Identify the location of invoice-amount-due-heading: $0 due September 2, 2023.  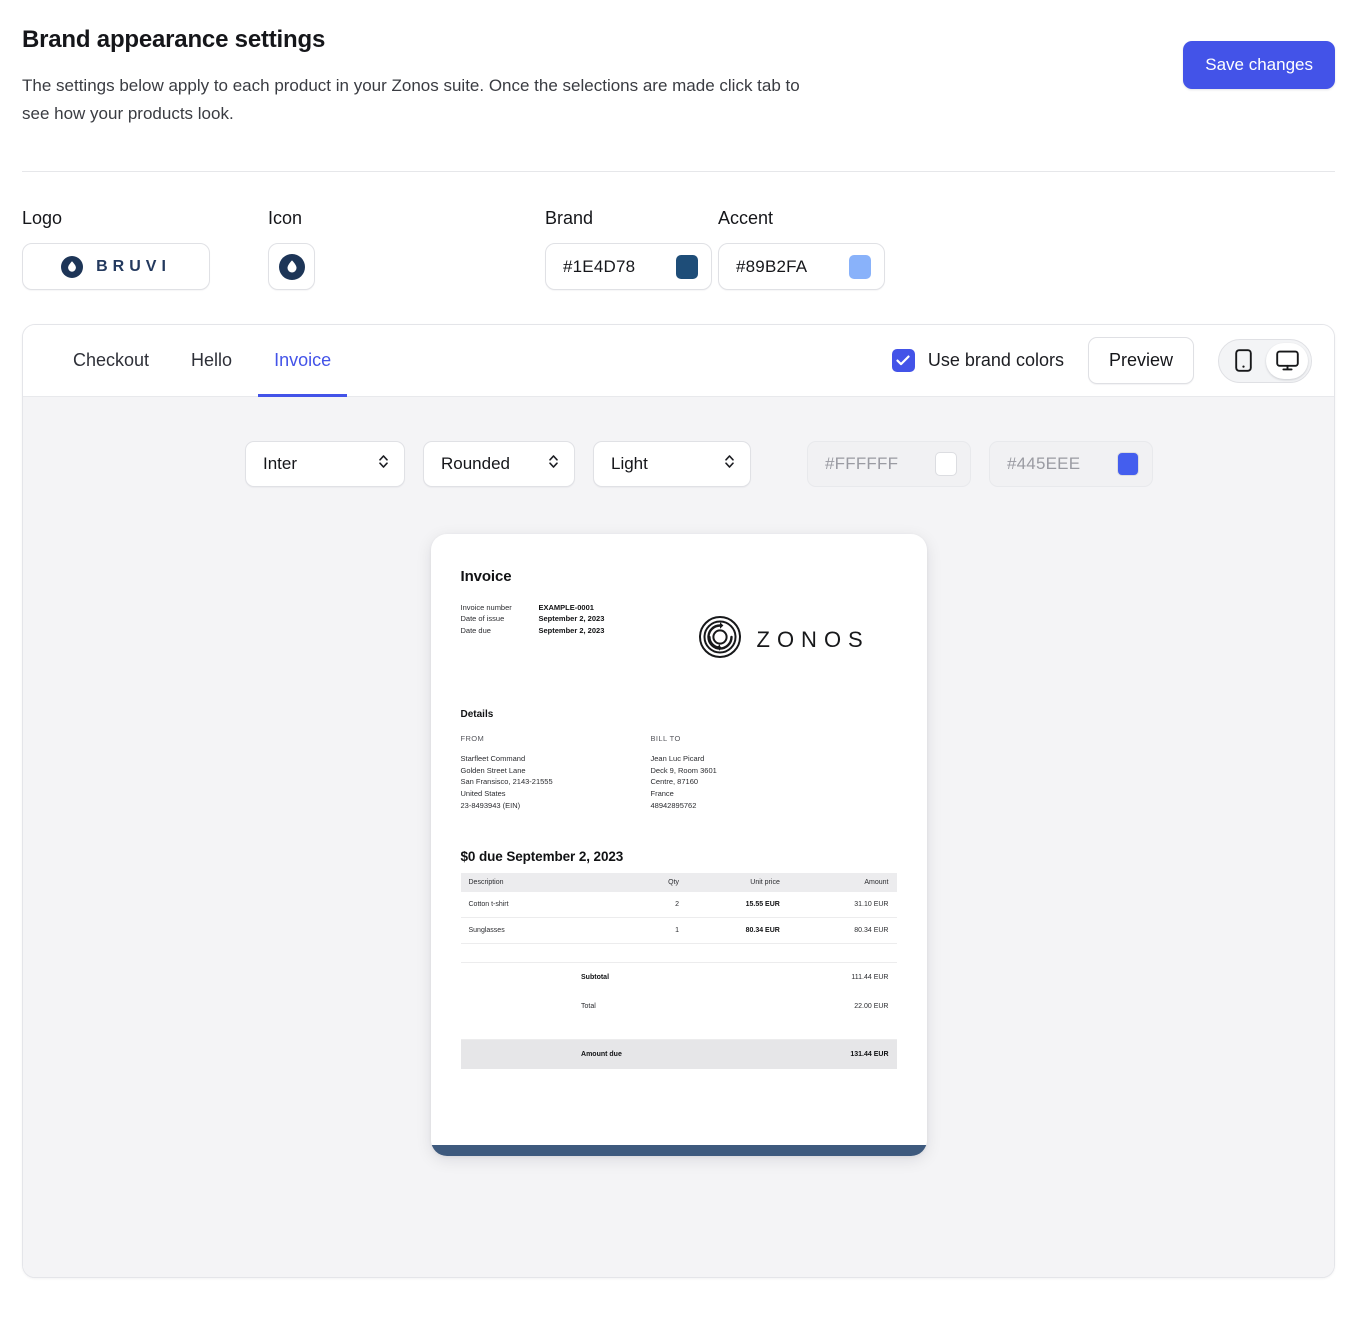
(542, 857).